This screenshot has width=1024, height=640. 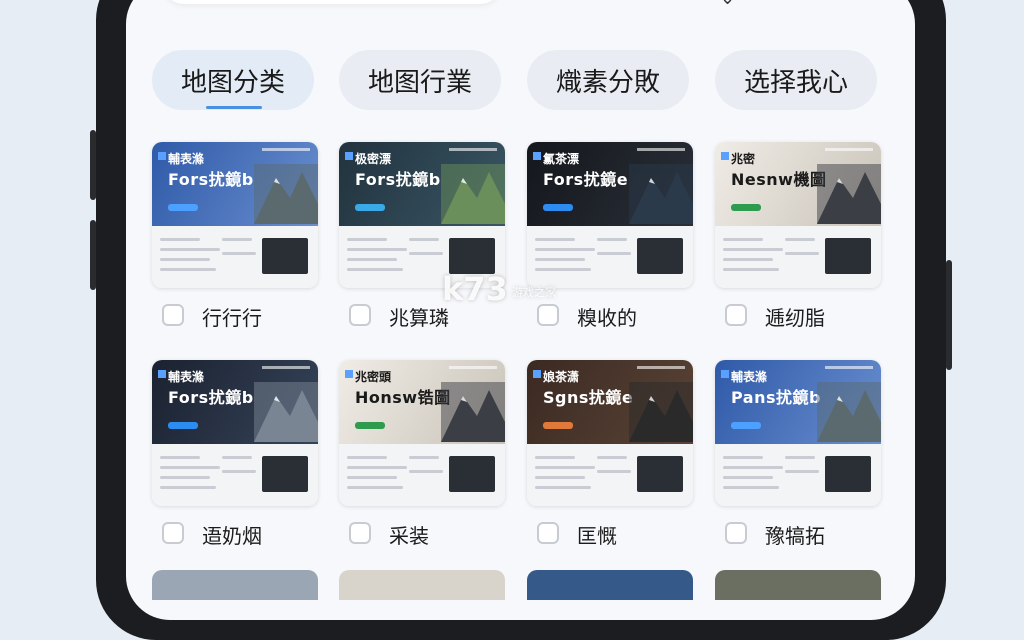 What do you see at coordinates (849, 2) in the screenshot?
I see `chevron-icon: ⌄` at bounding box center [849, 2].